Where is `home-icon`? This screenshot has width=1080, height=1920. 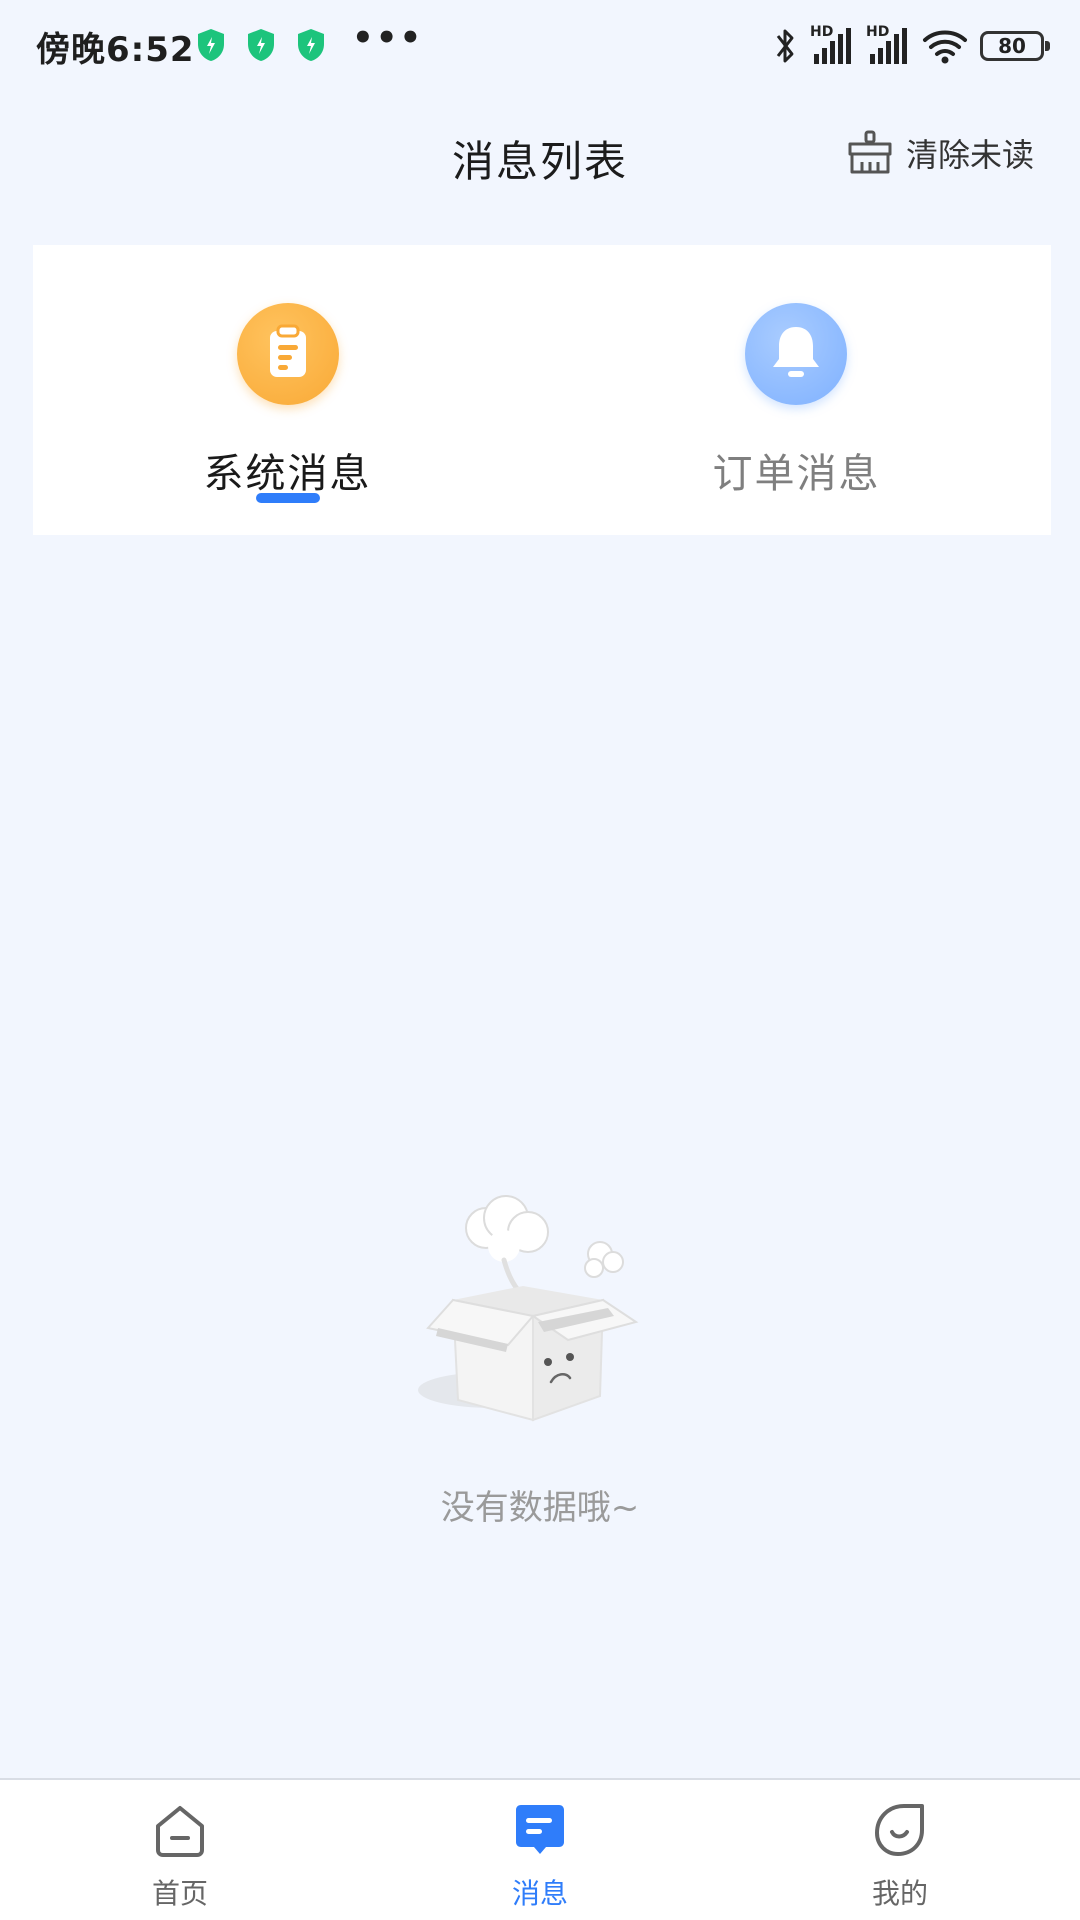
home-icon is located at coordinates (180, 1831).